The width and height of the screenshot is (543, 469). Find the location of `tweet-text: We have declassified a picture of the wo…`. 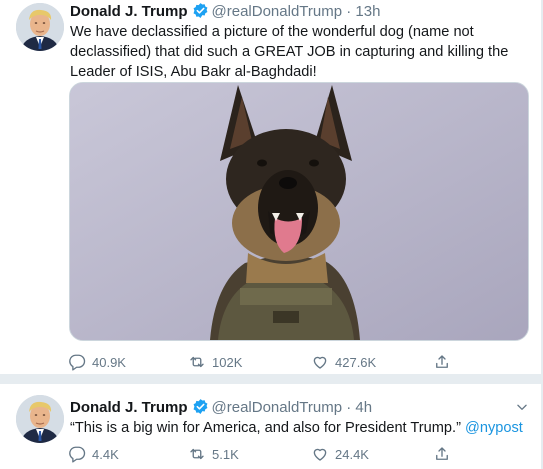

tweet-text: We have declassified a picture of the wo… is located at coordinates (289, 52).